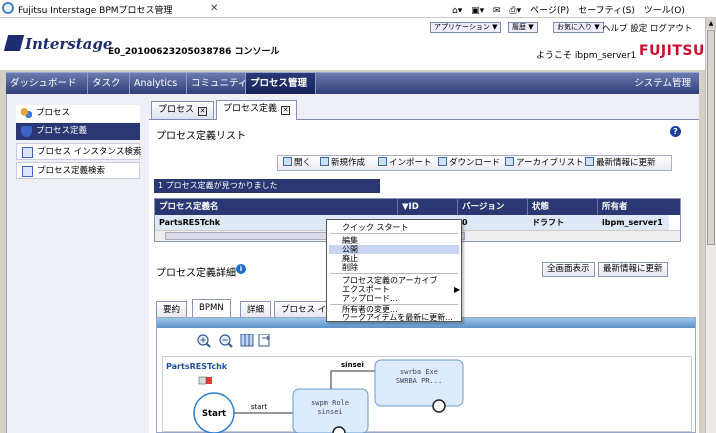 This screenshot has height=433, width=716. What do you see at coordinates (172, 309) in the screenshot?
I see `tab-summary: 要約` at bounding box center [172, 309].